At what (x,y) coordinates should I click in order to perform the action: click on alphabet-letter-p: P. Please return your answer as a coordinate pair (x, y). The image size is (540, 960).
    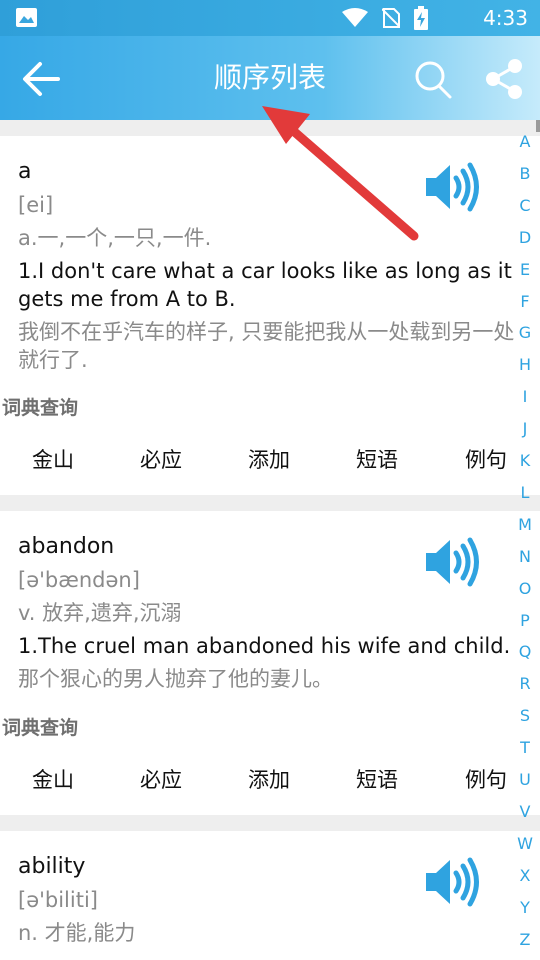
    Looking at the image, I should click on (525, 621).